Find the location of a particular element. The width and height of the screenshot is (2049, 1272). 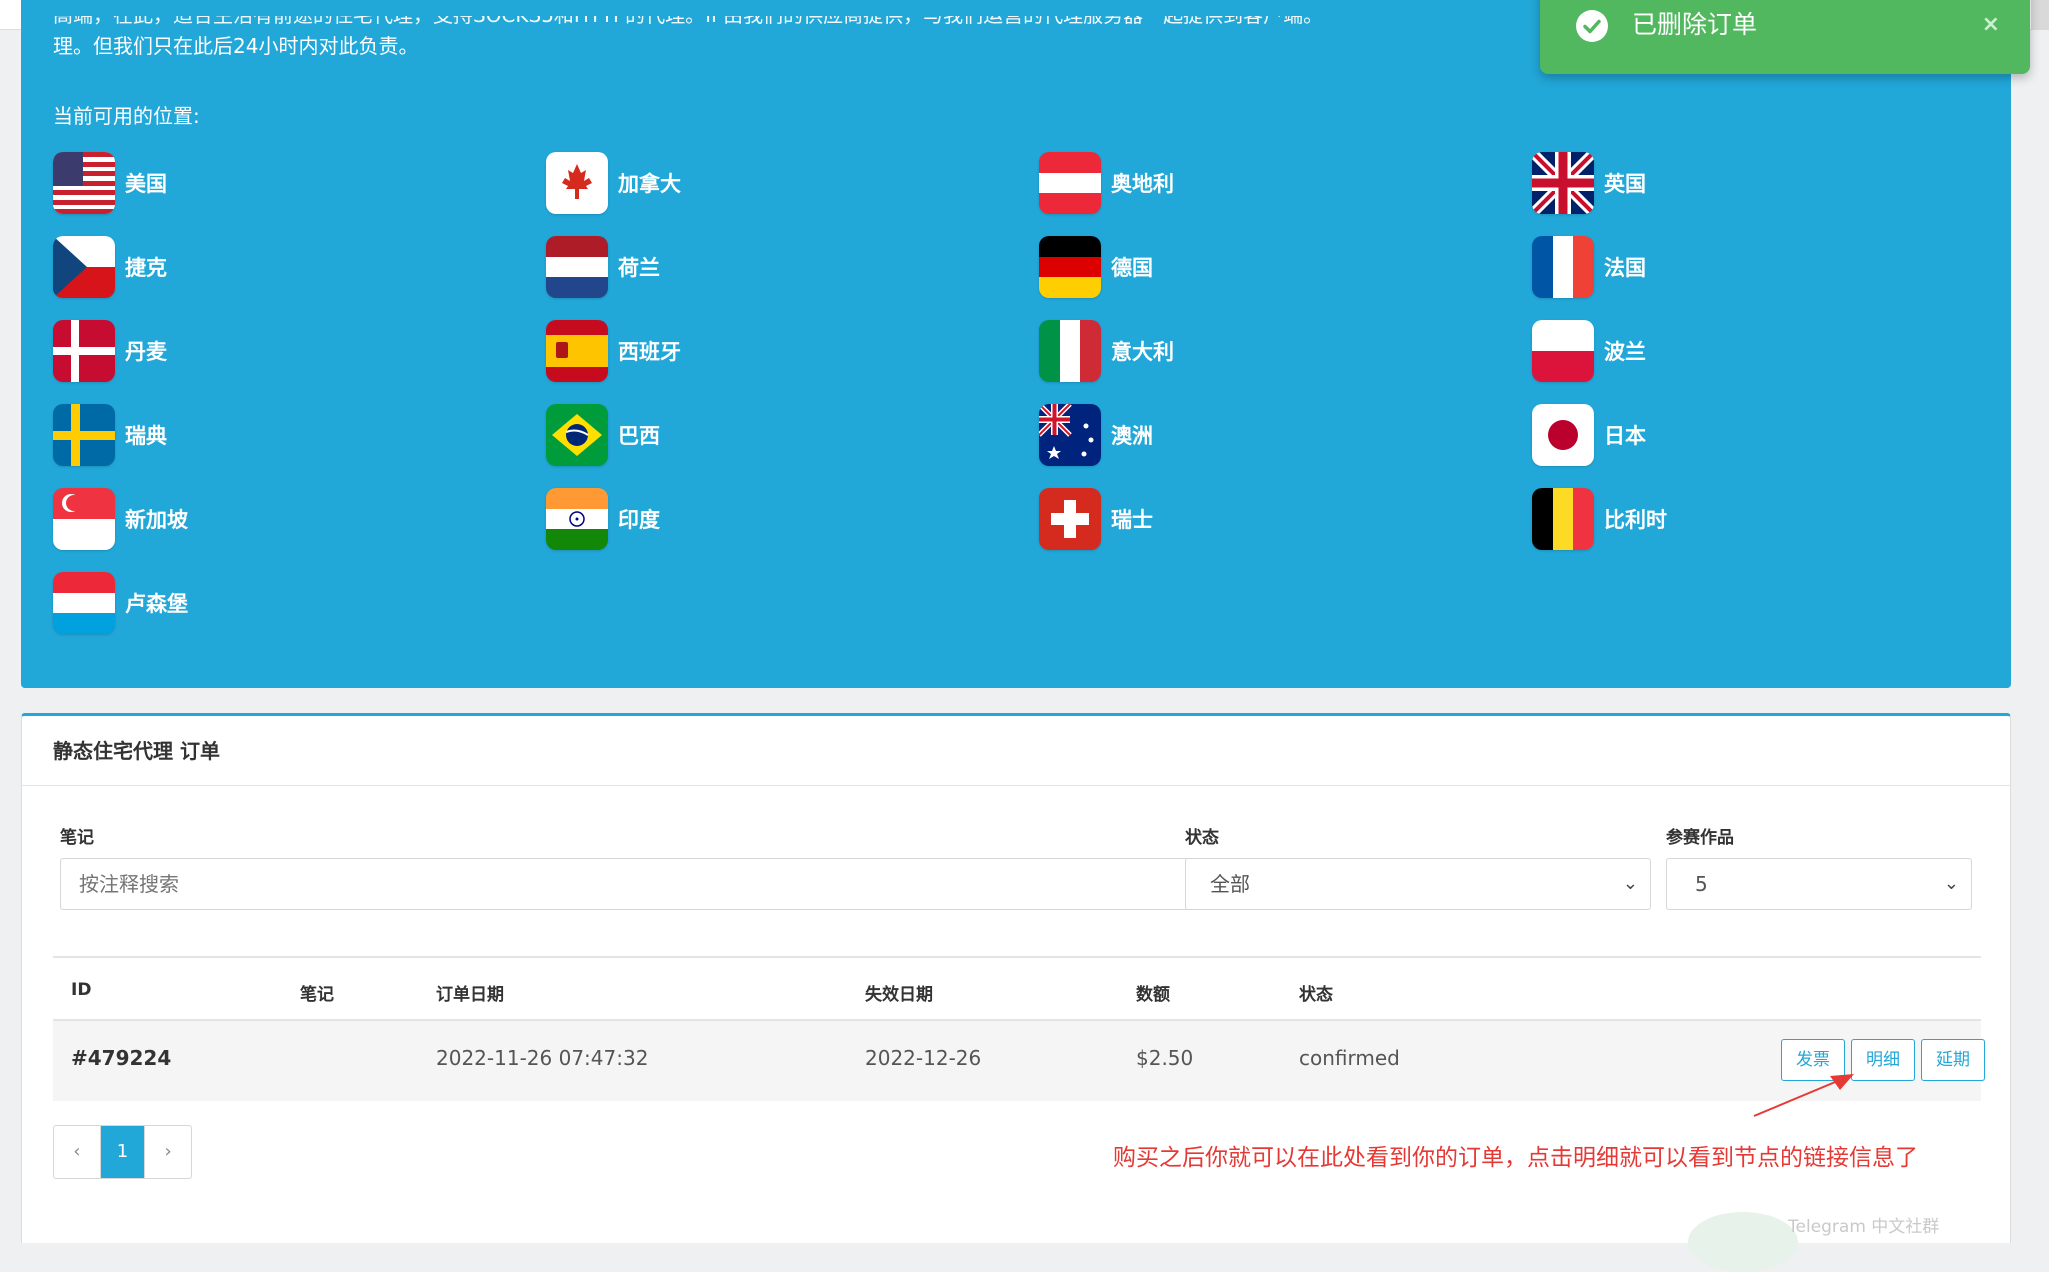

country-item-it: 意大利 is located at coordinates (1106, 351).